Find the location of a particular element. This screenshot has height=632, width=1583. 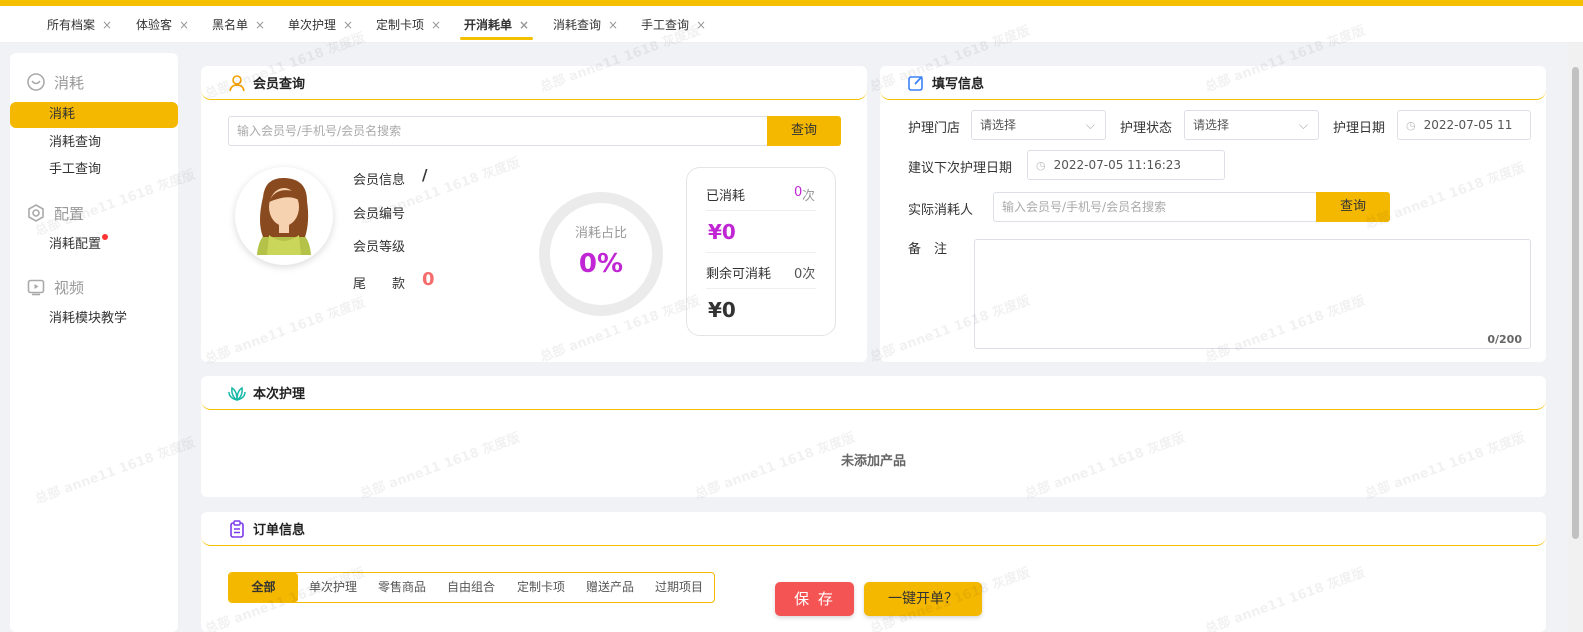

care-date-input: ◷ 2022-07-05 11 is located at coordinates (1464, 125).